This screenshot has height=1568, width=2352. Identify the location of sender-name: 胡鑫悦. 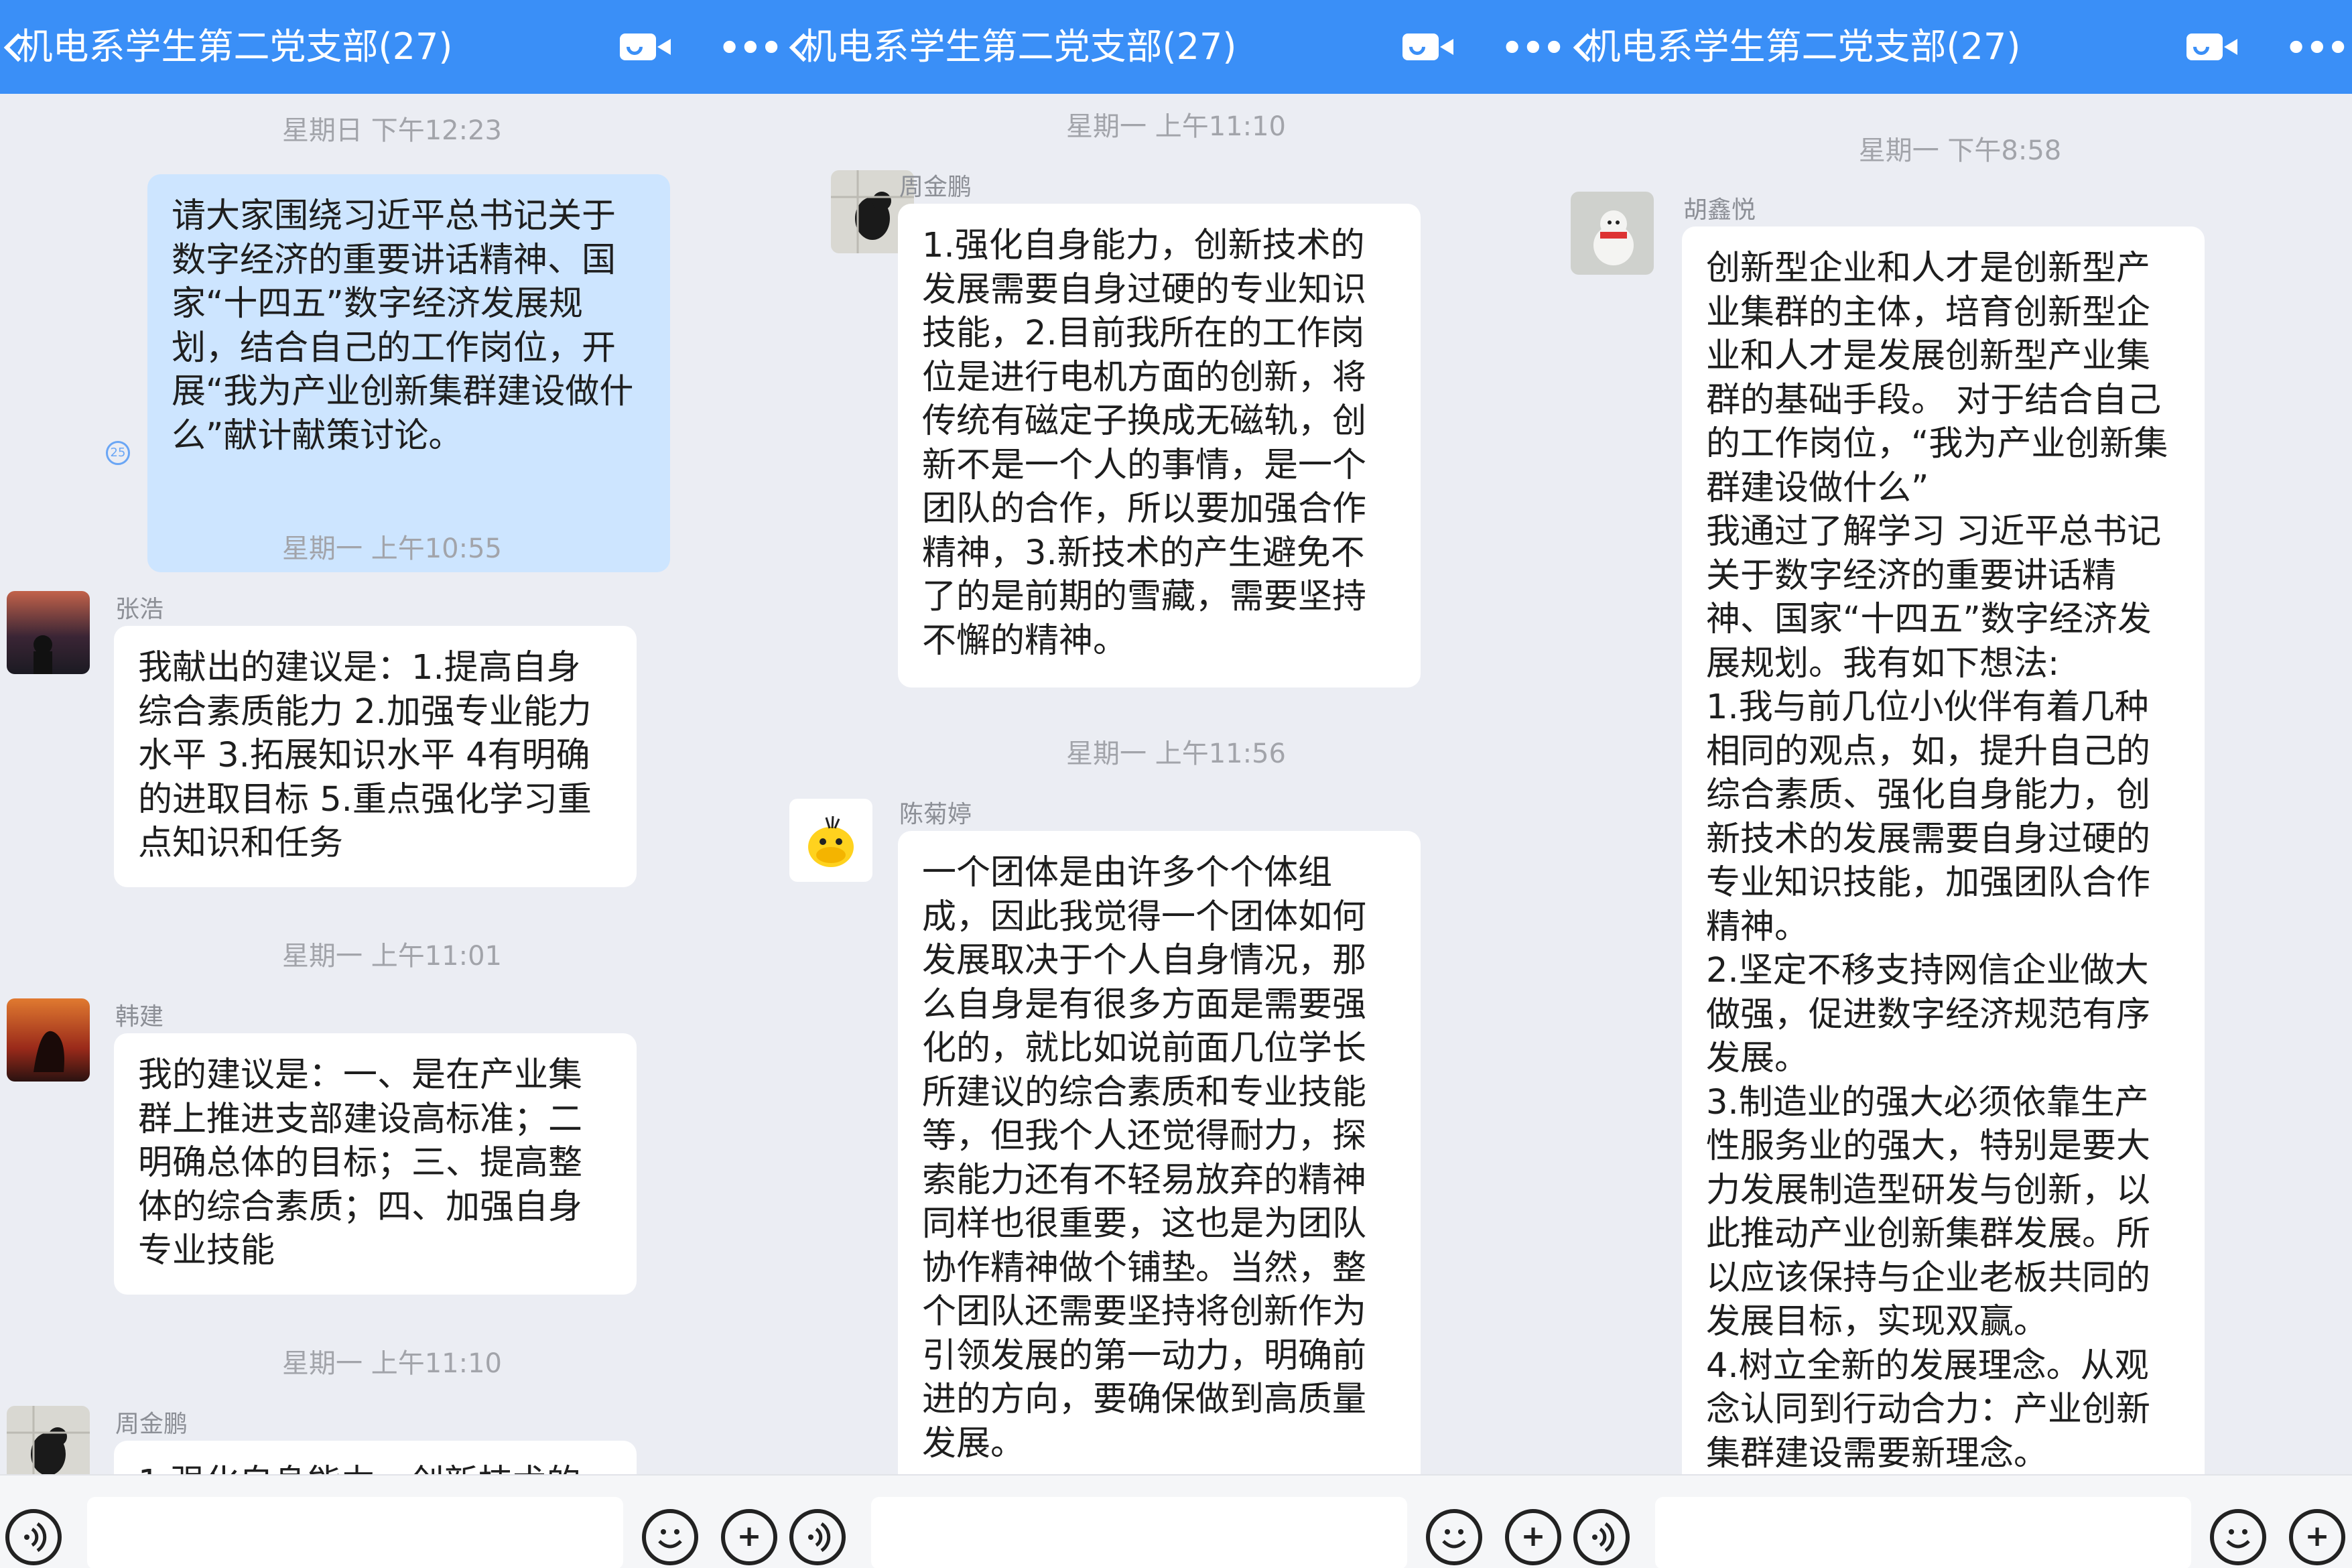
(1719, 210).